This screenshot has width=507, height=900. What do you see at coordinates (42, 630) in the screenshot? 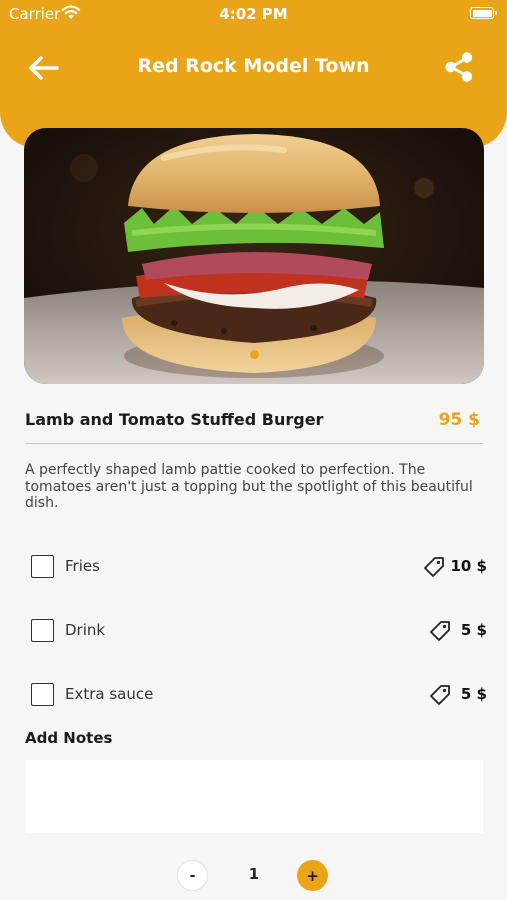
I see `addon-checkbox-drink` at bounding box center [42, 630].